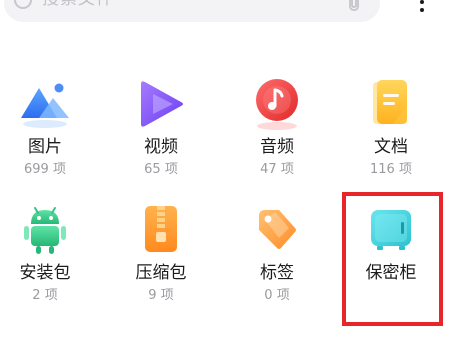 The height and width of the screenshot is (361, 452). I want to click on category-videos: 视频 65 项, so click(161, 138).